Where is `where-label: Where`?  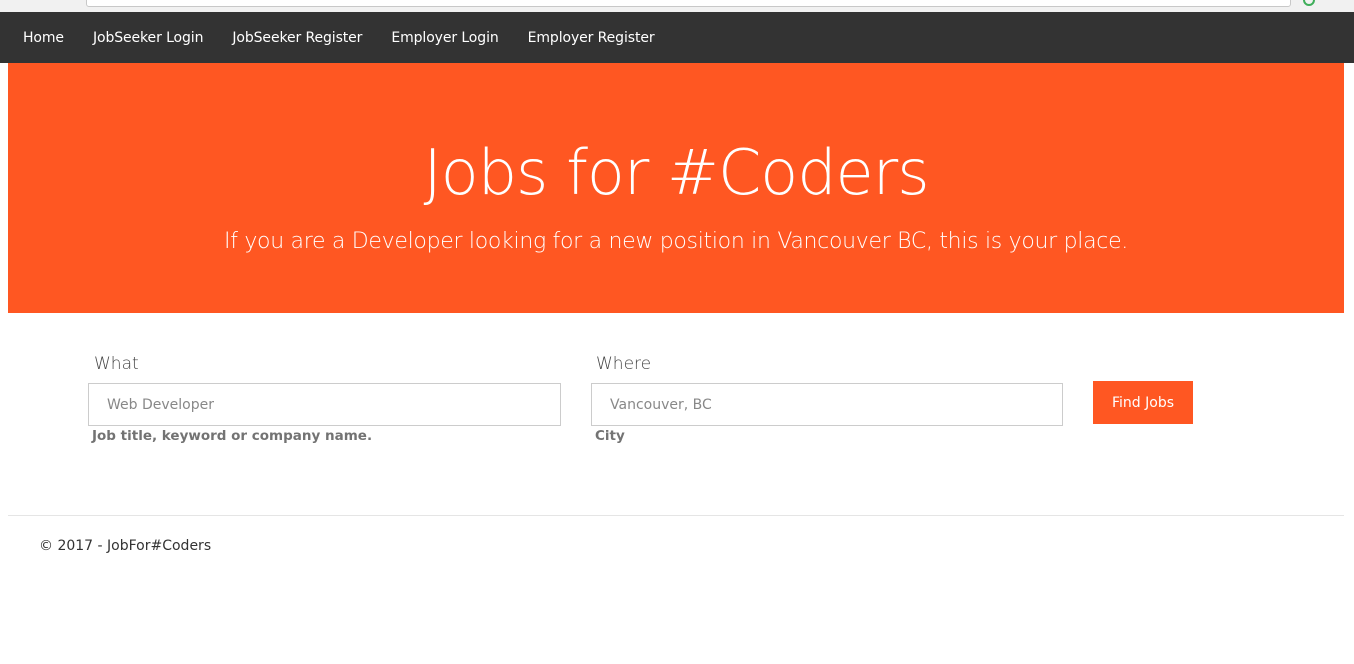
where-label: Where is located at coordinates (624, 364).